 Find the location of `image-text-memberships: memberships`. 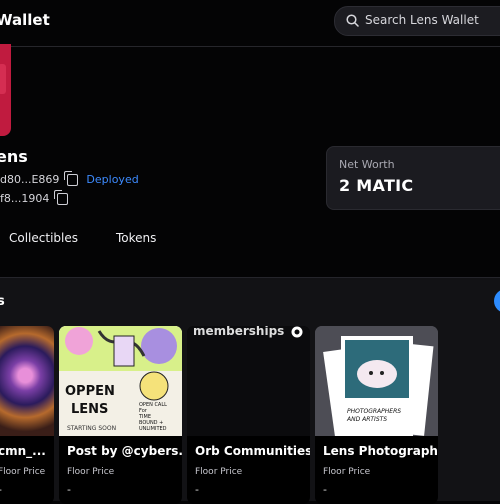

image-text-memberships: memberships is located at coordinates (239, 332).